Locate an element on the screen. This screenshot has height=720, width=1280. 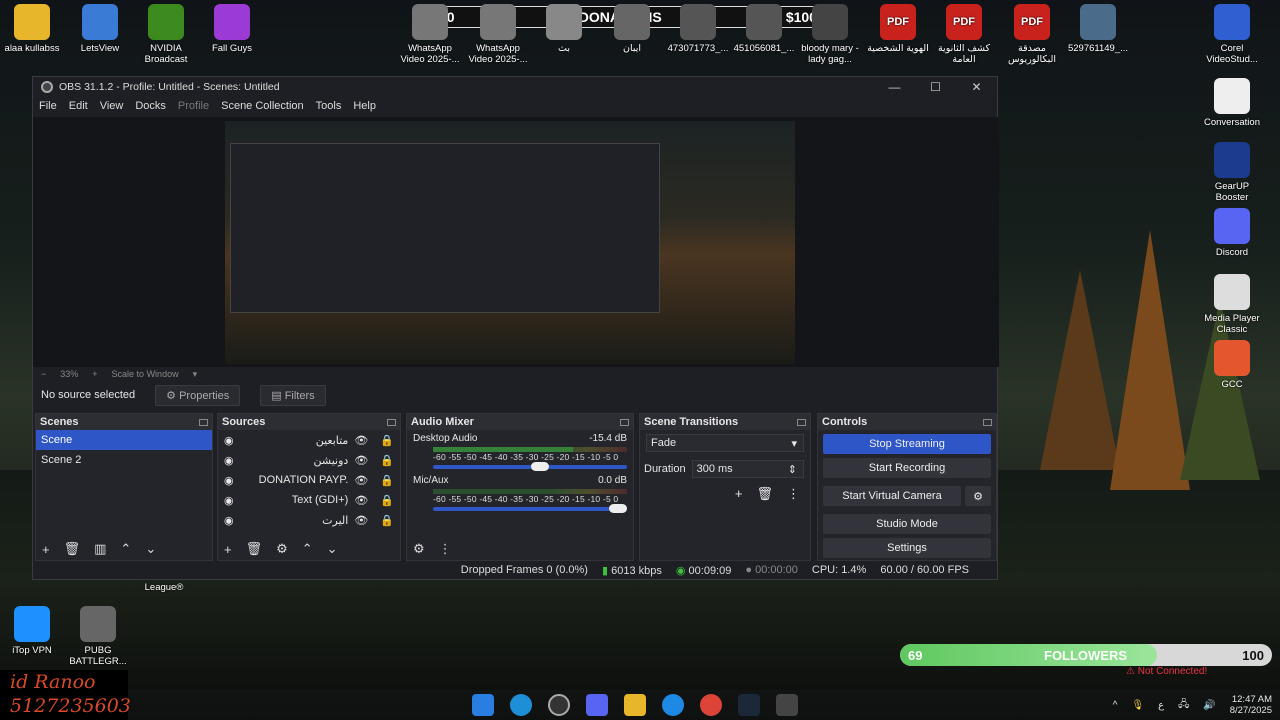
desktop-icon: PDF الهوية الشخصية is located at coordinates (898, 29).